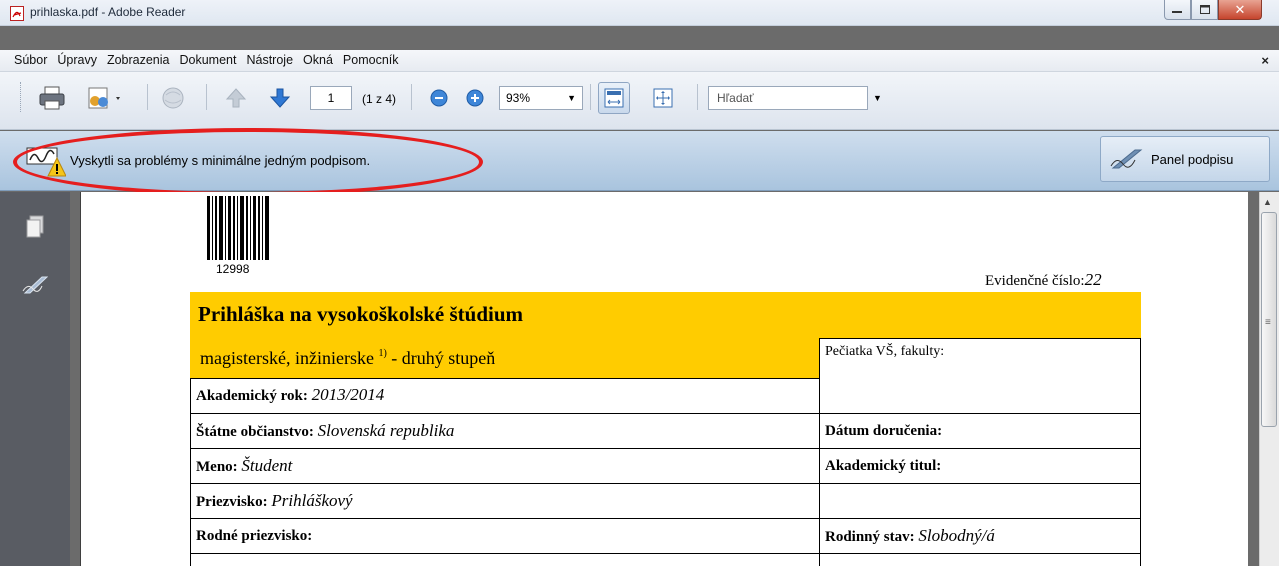 The height and width of the screenshot is (566, 1279). I want to click on academic-year-cell: Akademický rok: 2013/2014, so click(290, 395).